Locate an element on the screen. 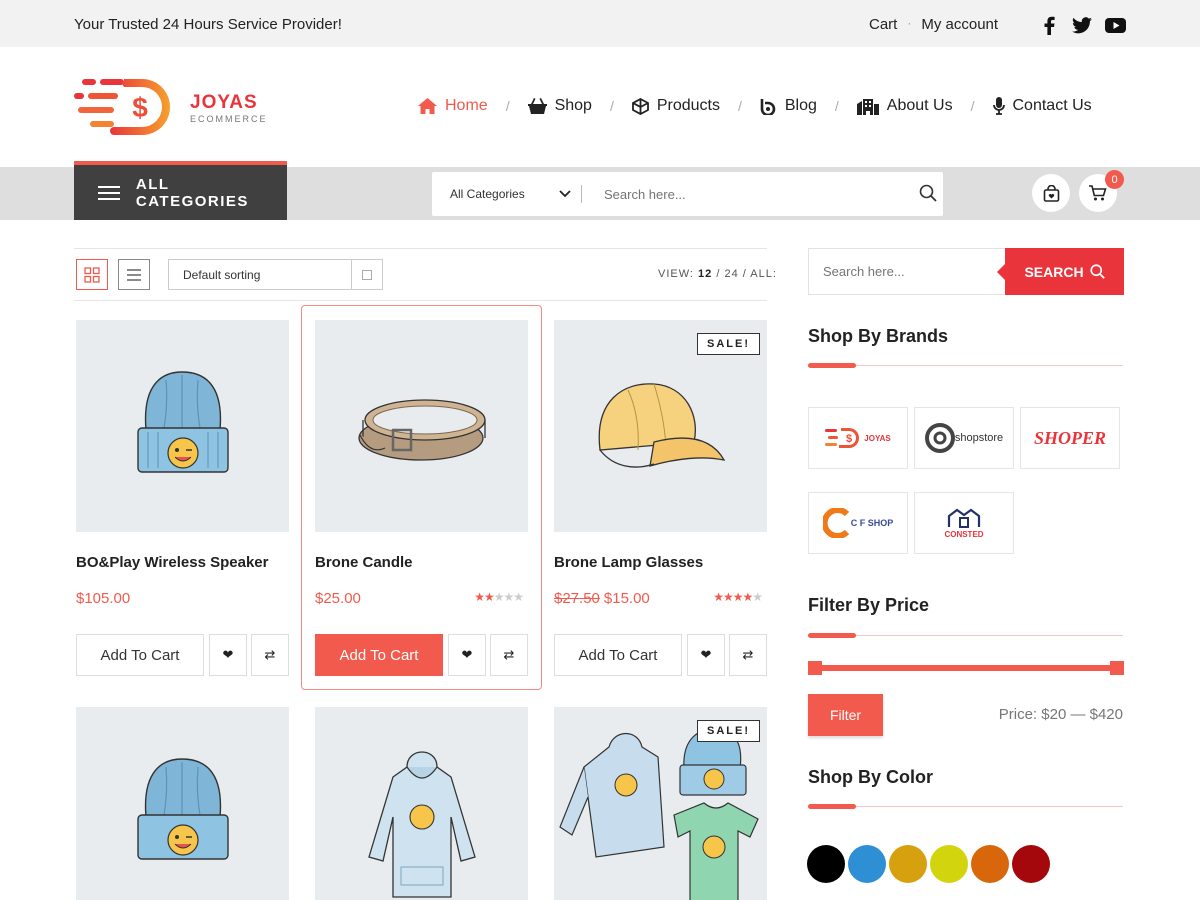  search-category-value: All Categories is located at coordinates (487, 194).